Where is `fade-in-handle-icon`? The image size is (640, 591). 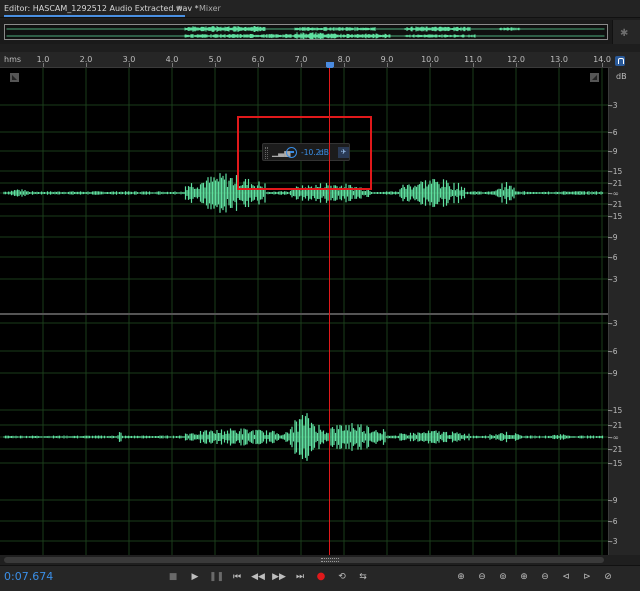
fade-in-handle-icon is located at coordinates (14, 77).